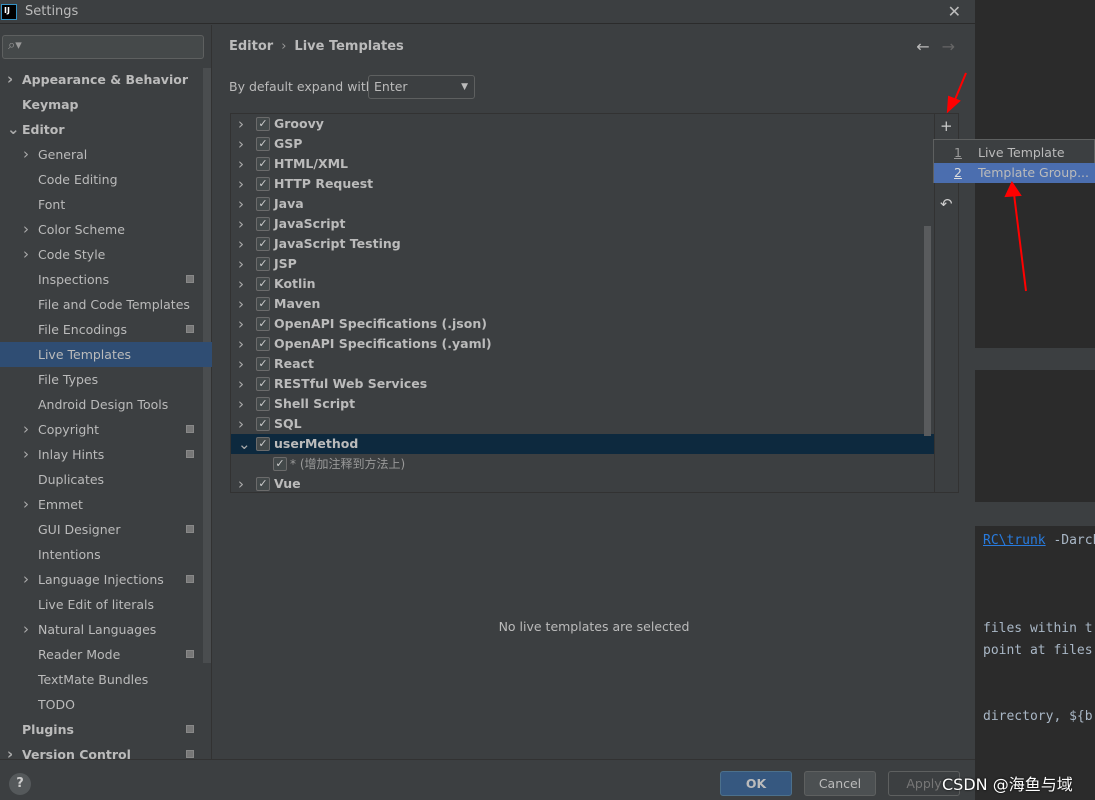 This screenshot has width=1095, height=800. Describe the element at coordinates (101, 529) in the screenshot. I see `sidebar-item: GUI Designer` at that location.